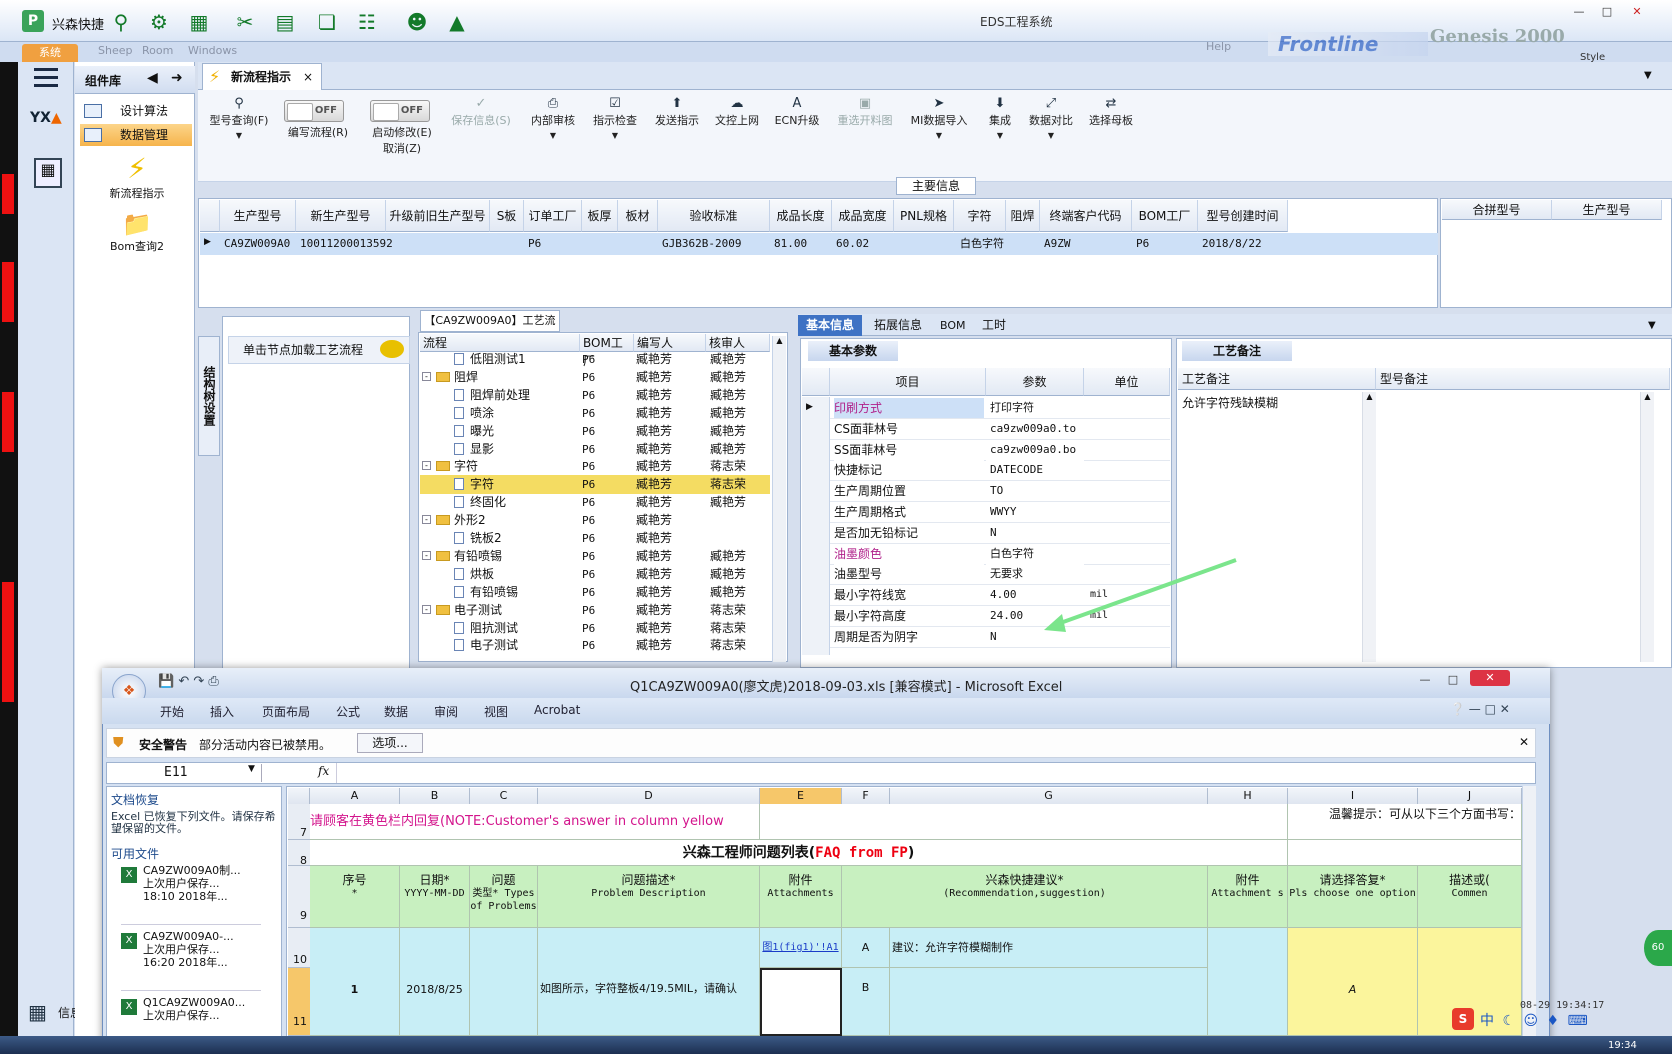  Describe the element at coordinates (866, 796) in the screenshot. I see `column-letter: F` at that location.